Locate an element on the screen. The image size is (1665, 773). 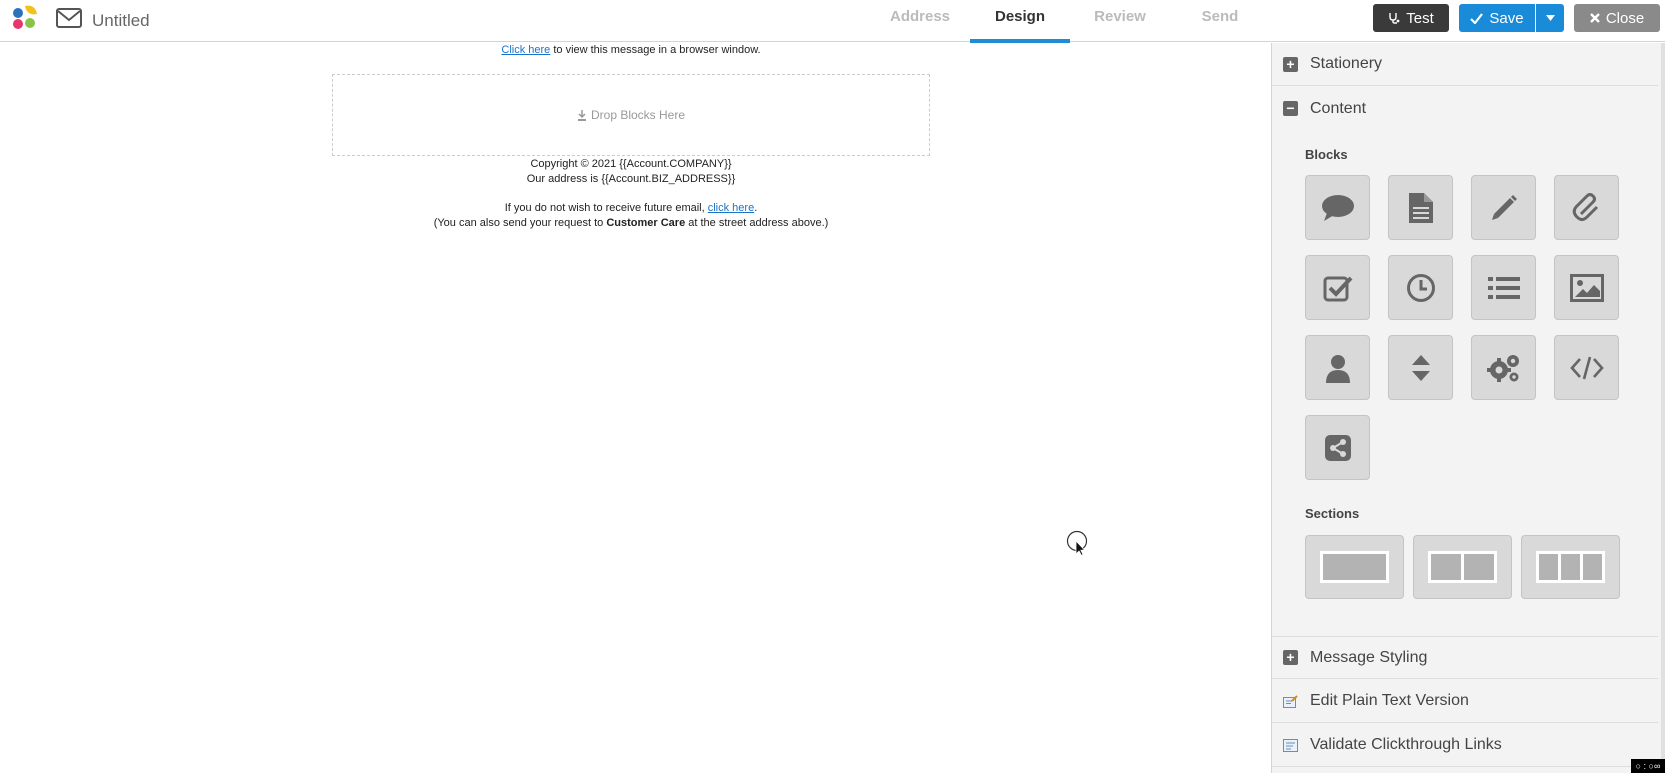
content-accordion: − Content is located at coordinates (1465, 108).